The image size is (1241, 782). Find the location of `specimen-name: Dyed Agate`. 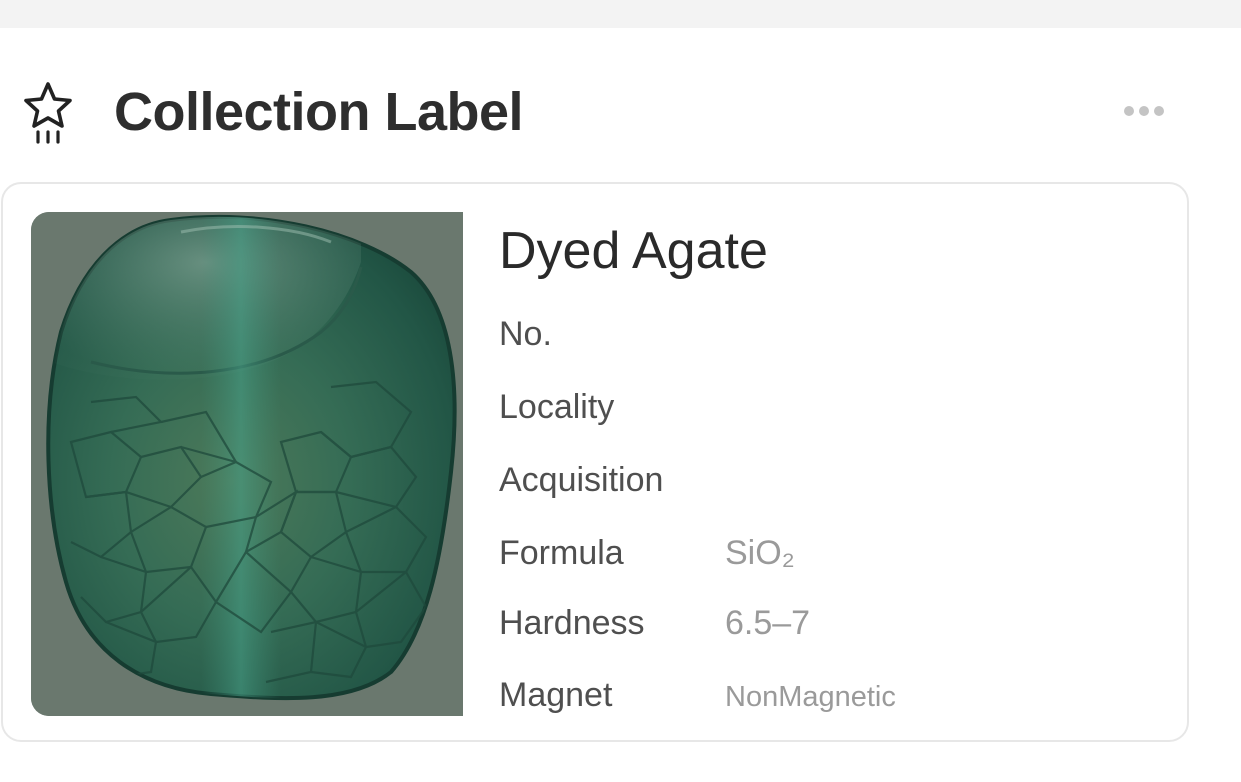

specimen-name: Dyed Agate is located at coordinates (633, 251).